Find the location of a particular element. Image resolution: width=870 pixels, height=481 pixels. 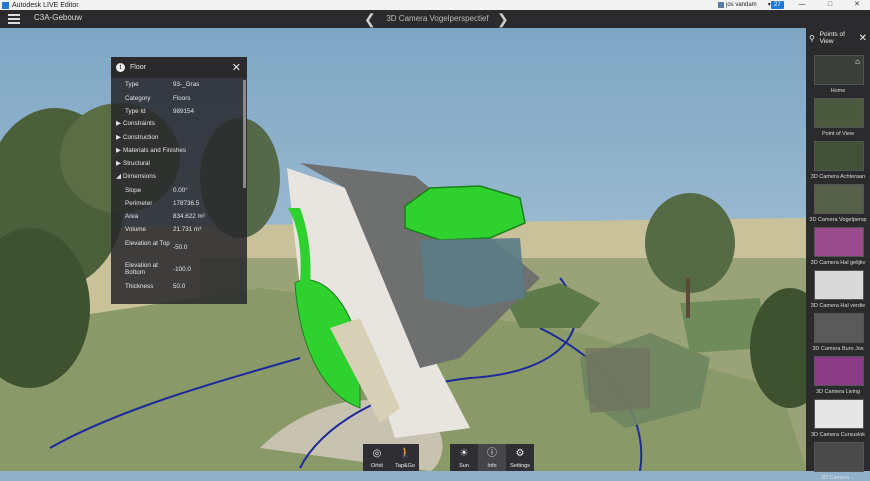

sun-icon: ☀ is located at coordinates (464, 453).